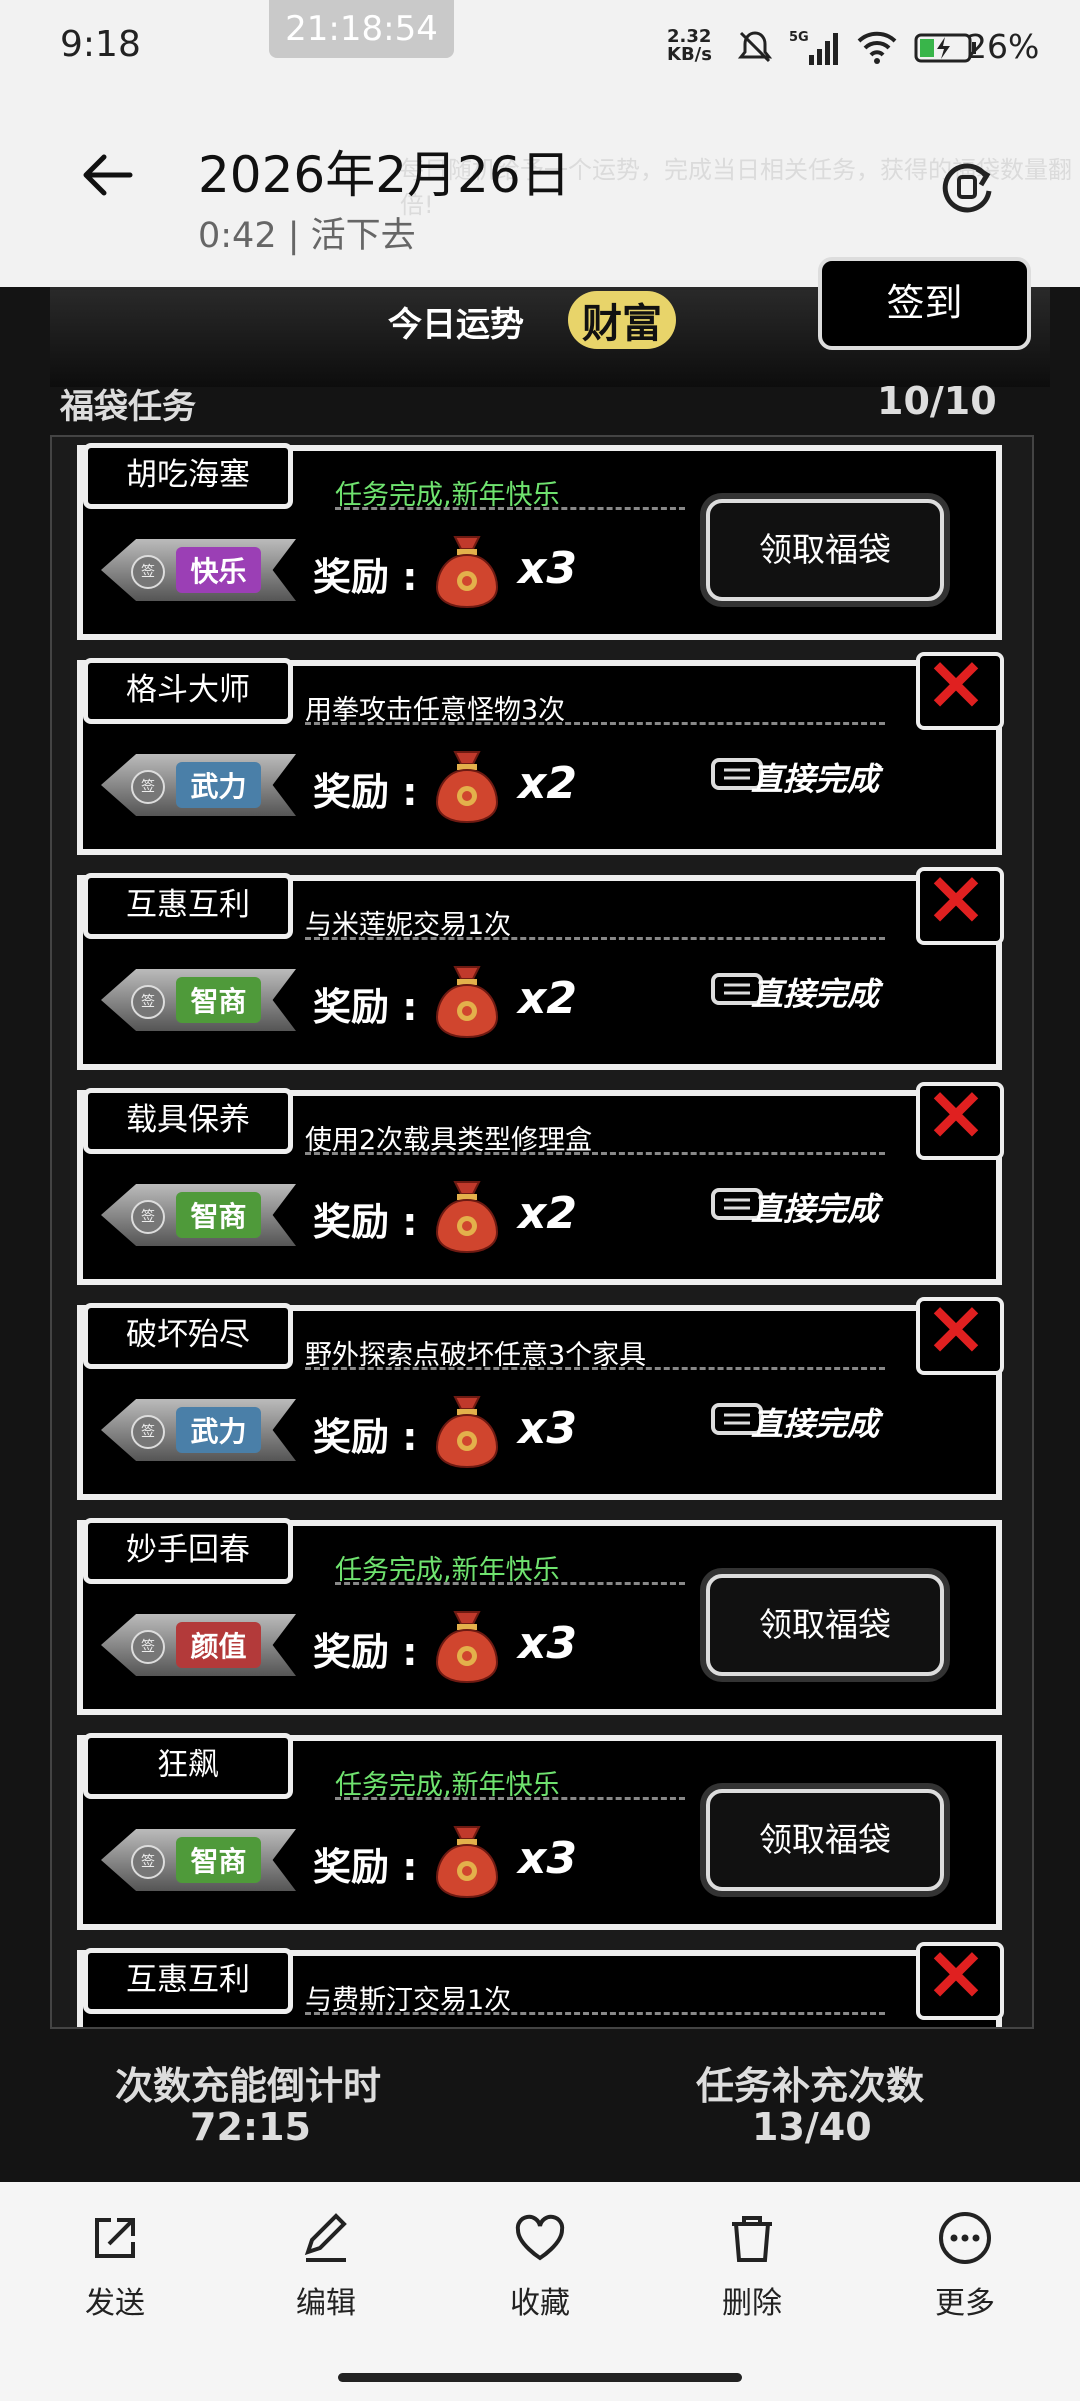  Describe the element at coordinates (456, 325) in the screenshot. I see `fortune-label: 今日运势` at that location.